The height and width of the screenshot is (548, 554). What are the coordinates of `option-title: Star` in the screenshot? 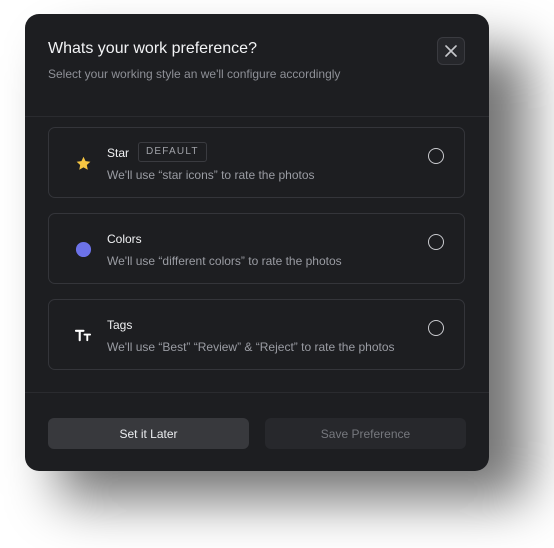 It's located at (118, 153).